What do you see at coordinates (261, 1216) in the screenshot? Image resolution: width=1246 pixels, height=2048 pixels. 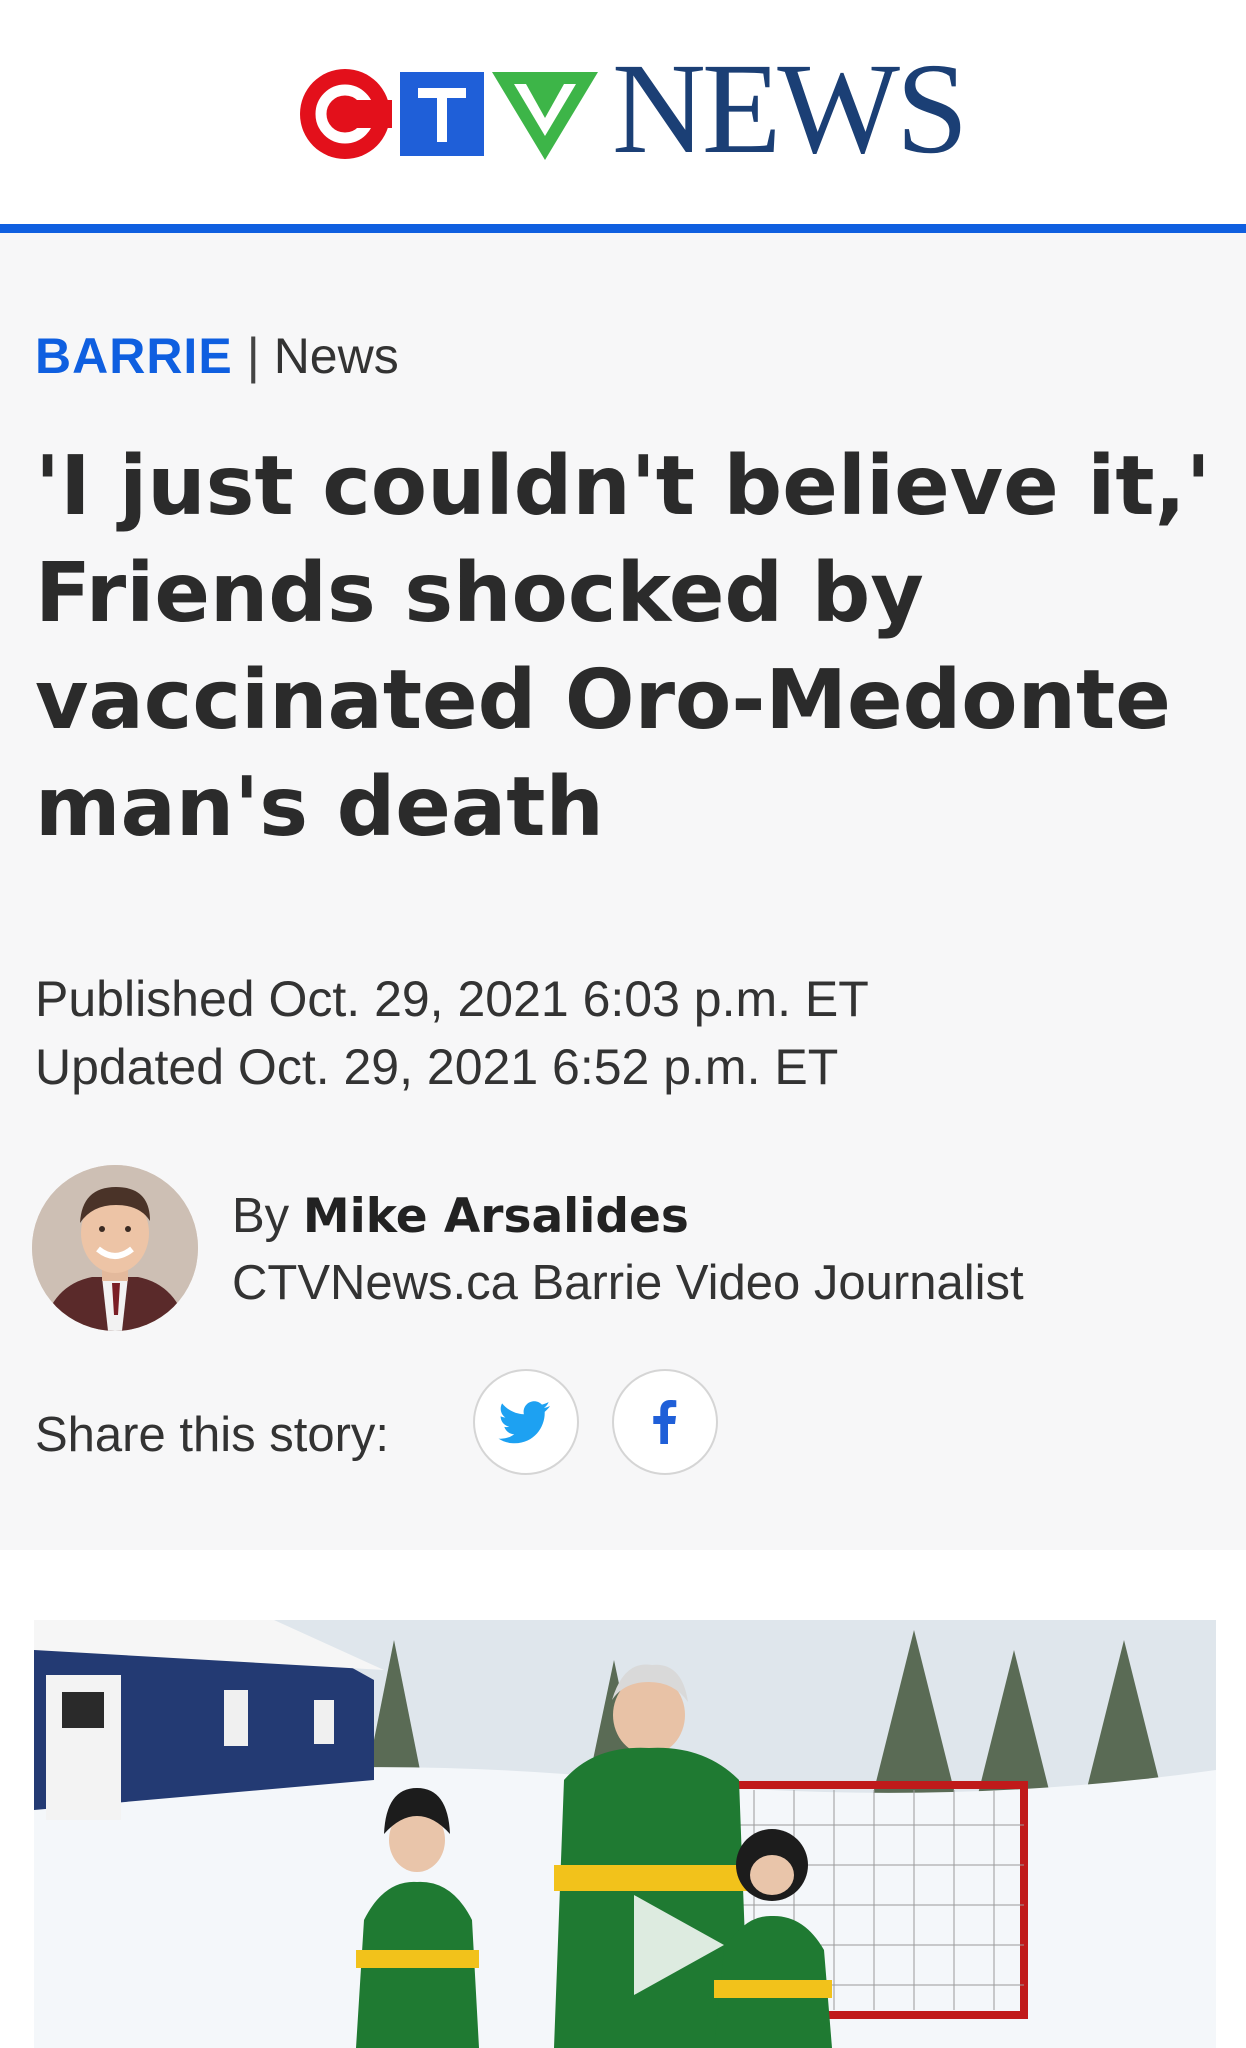 I see `byline-prefix: By` at bounding box center [261, 1216].